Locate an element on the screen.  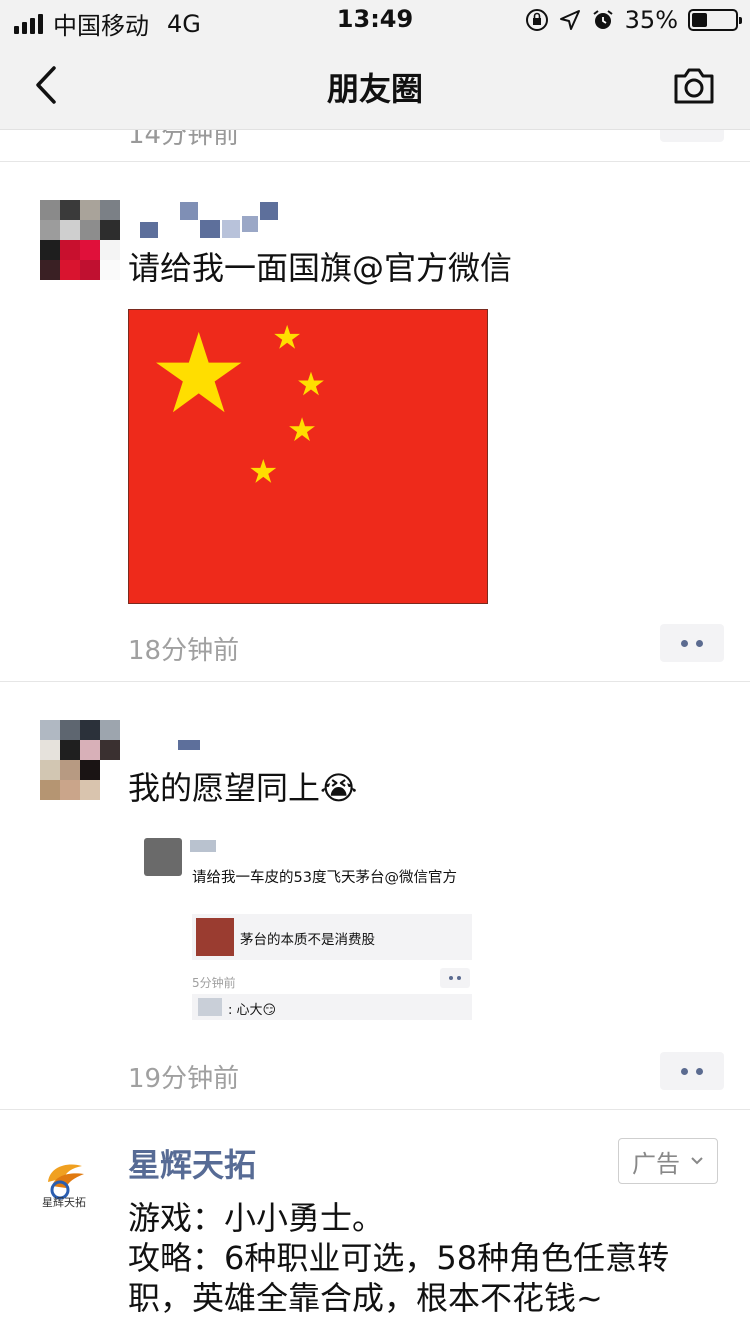
ad-badge-label: 广告 is located at coordinates (656, 1163).